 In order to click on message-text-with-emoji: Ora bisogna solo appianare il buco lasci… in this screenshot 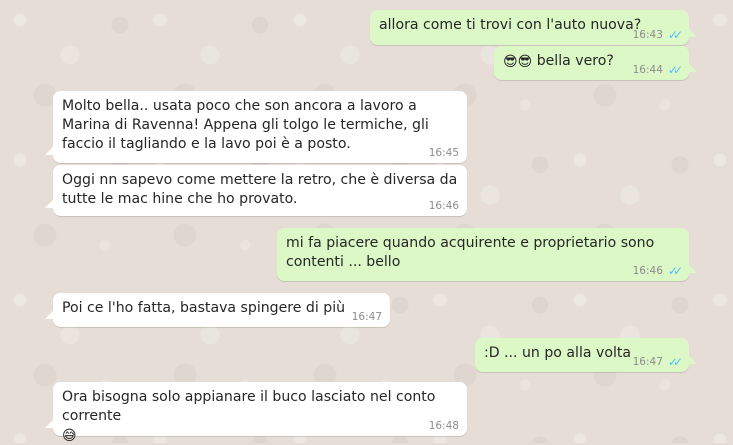, I will do `click(260, 416)`.